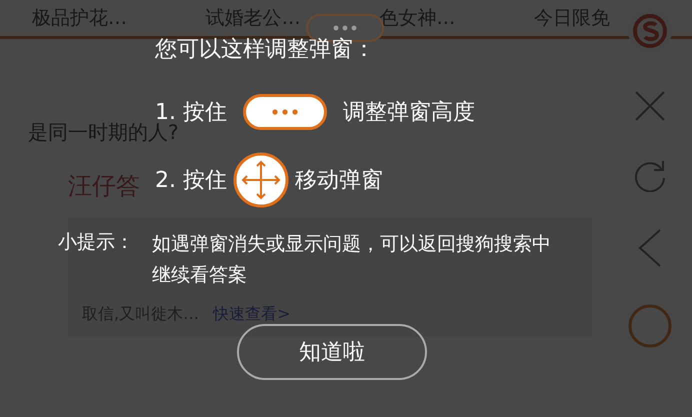 The image size is (692, 417). What do you see at coordinates (338, 181) in the screenshot?
I see `step-action: 移动弹窗` at bounding box center [338, 181].